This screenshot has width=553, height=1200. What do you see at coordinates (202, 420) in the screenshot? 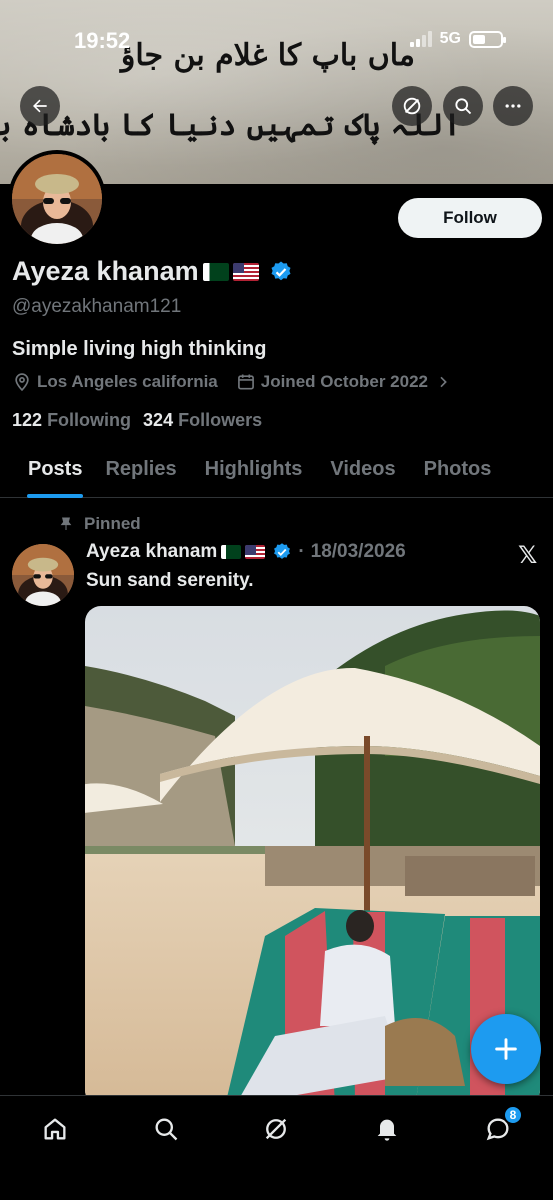
I see `followers-stat: 324 Followers` at bounding box center [202, 420].